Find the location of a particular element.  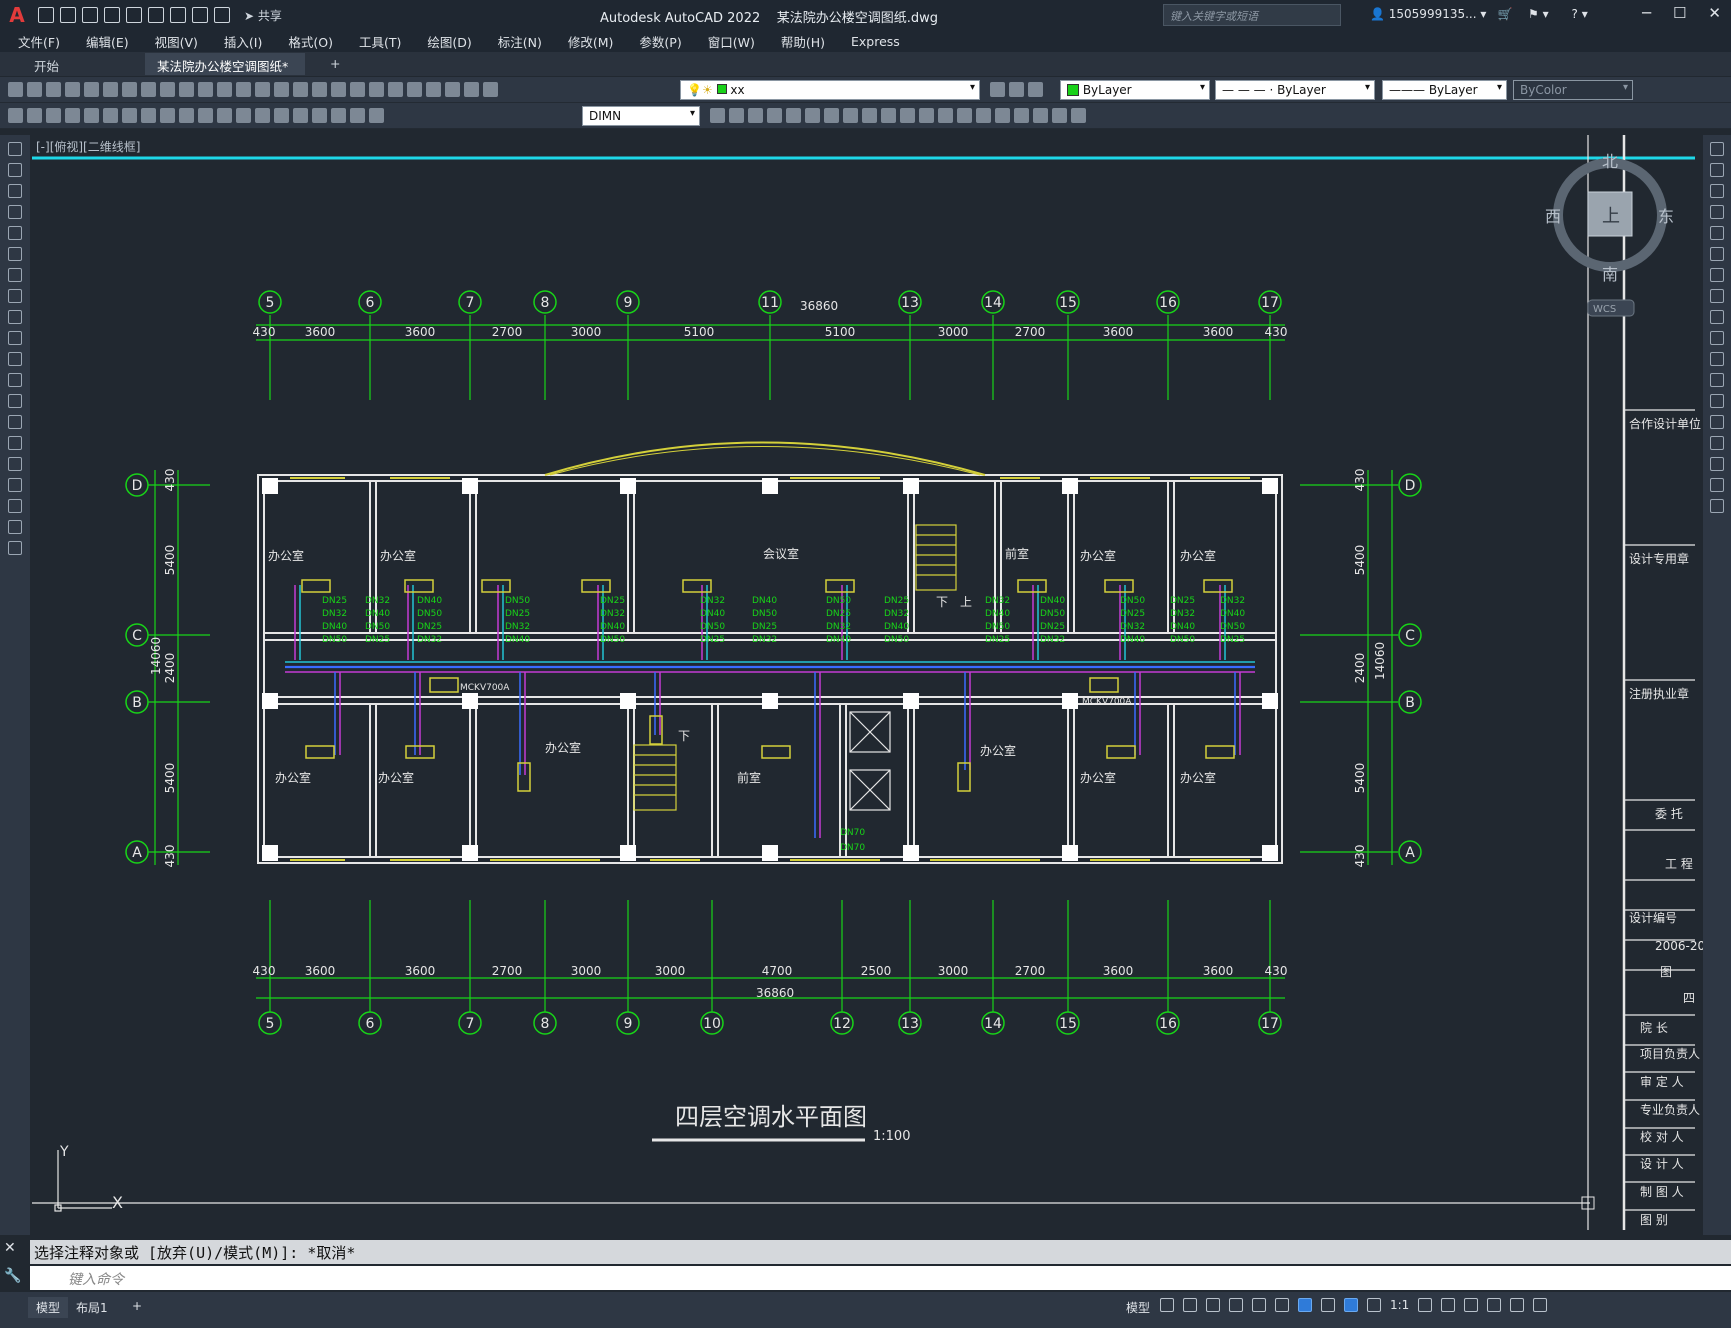

dim-break-icon is located at coordinates (243, 115).